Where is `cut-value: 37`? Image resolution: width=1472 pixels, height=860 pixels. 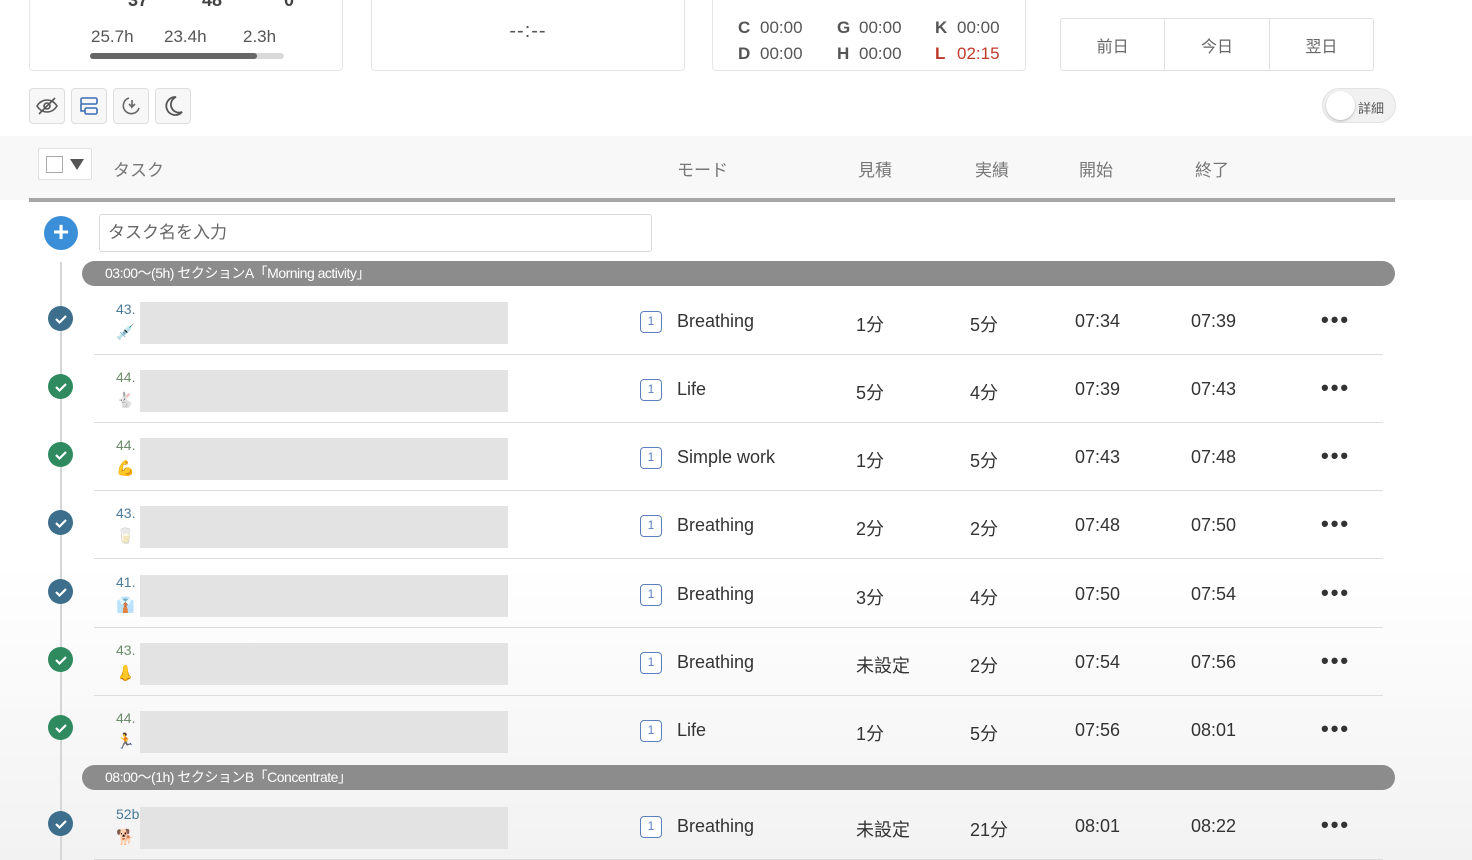
cut-value: 37 is located at coordinates (138, 5).